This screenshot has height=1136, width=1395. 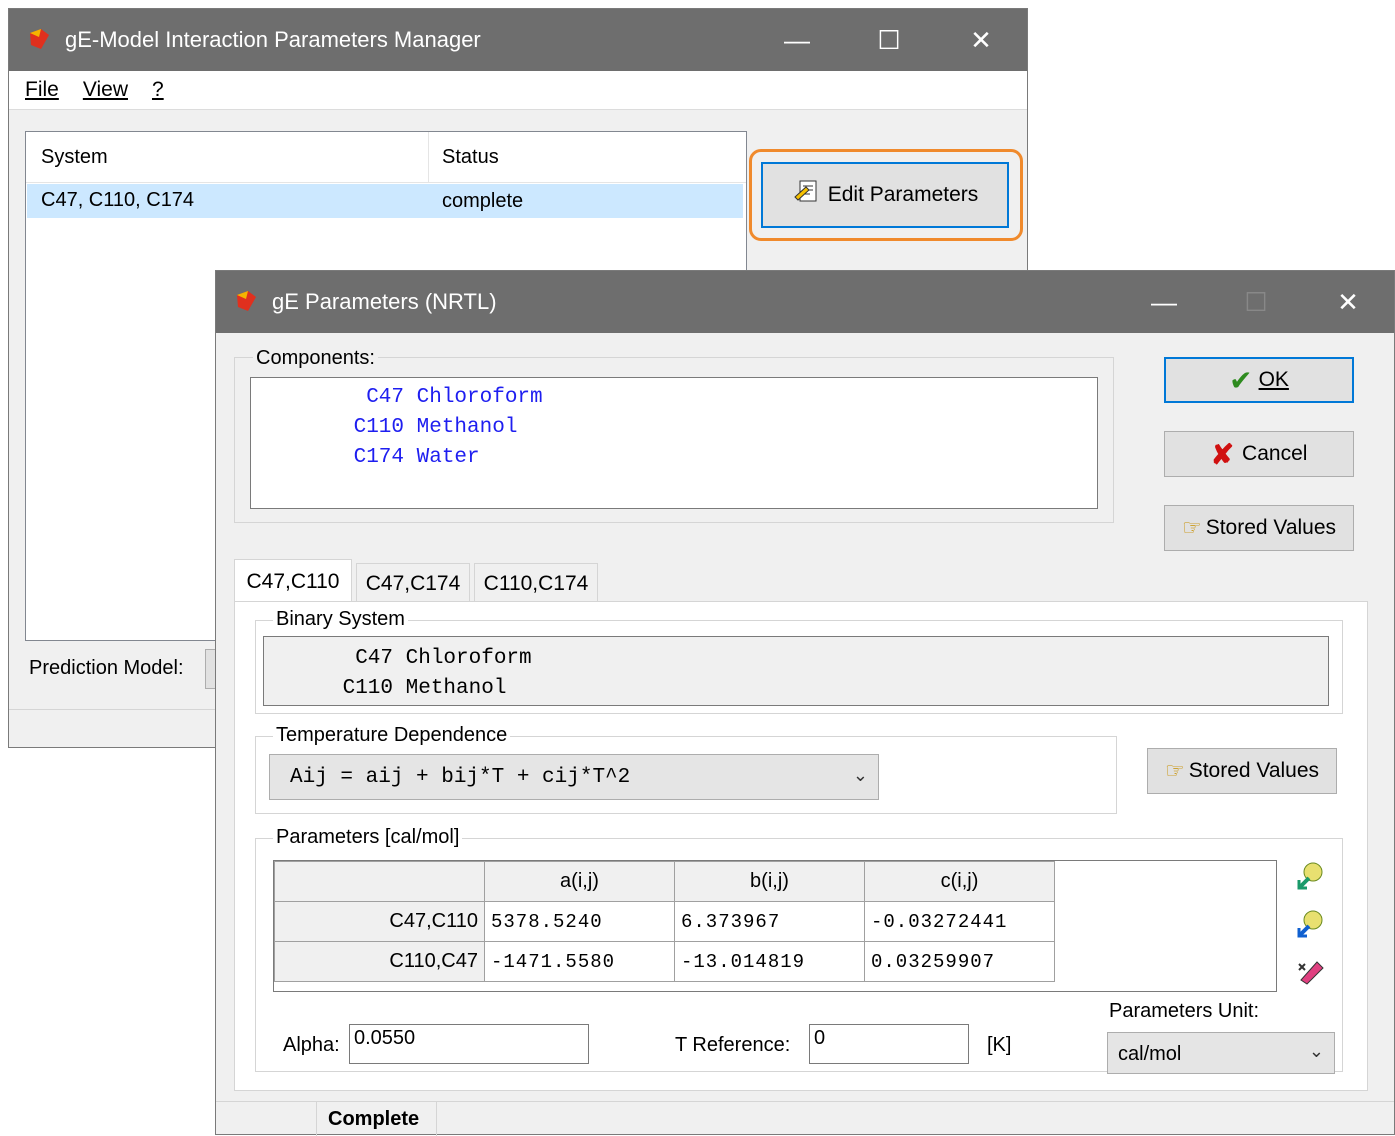 What do you see at coordinates (796, 671) in the screenshot?
I see `binary-system-box: C47 Chloroform C110 Methanol` at bounding box center [796, 671].